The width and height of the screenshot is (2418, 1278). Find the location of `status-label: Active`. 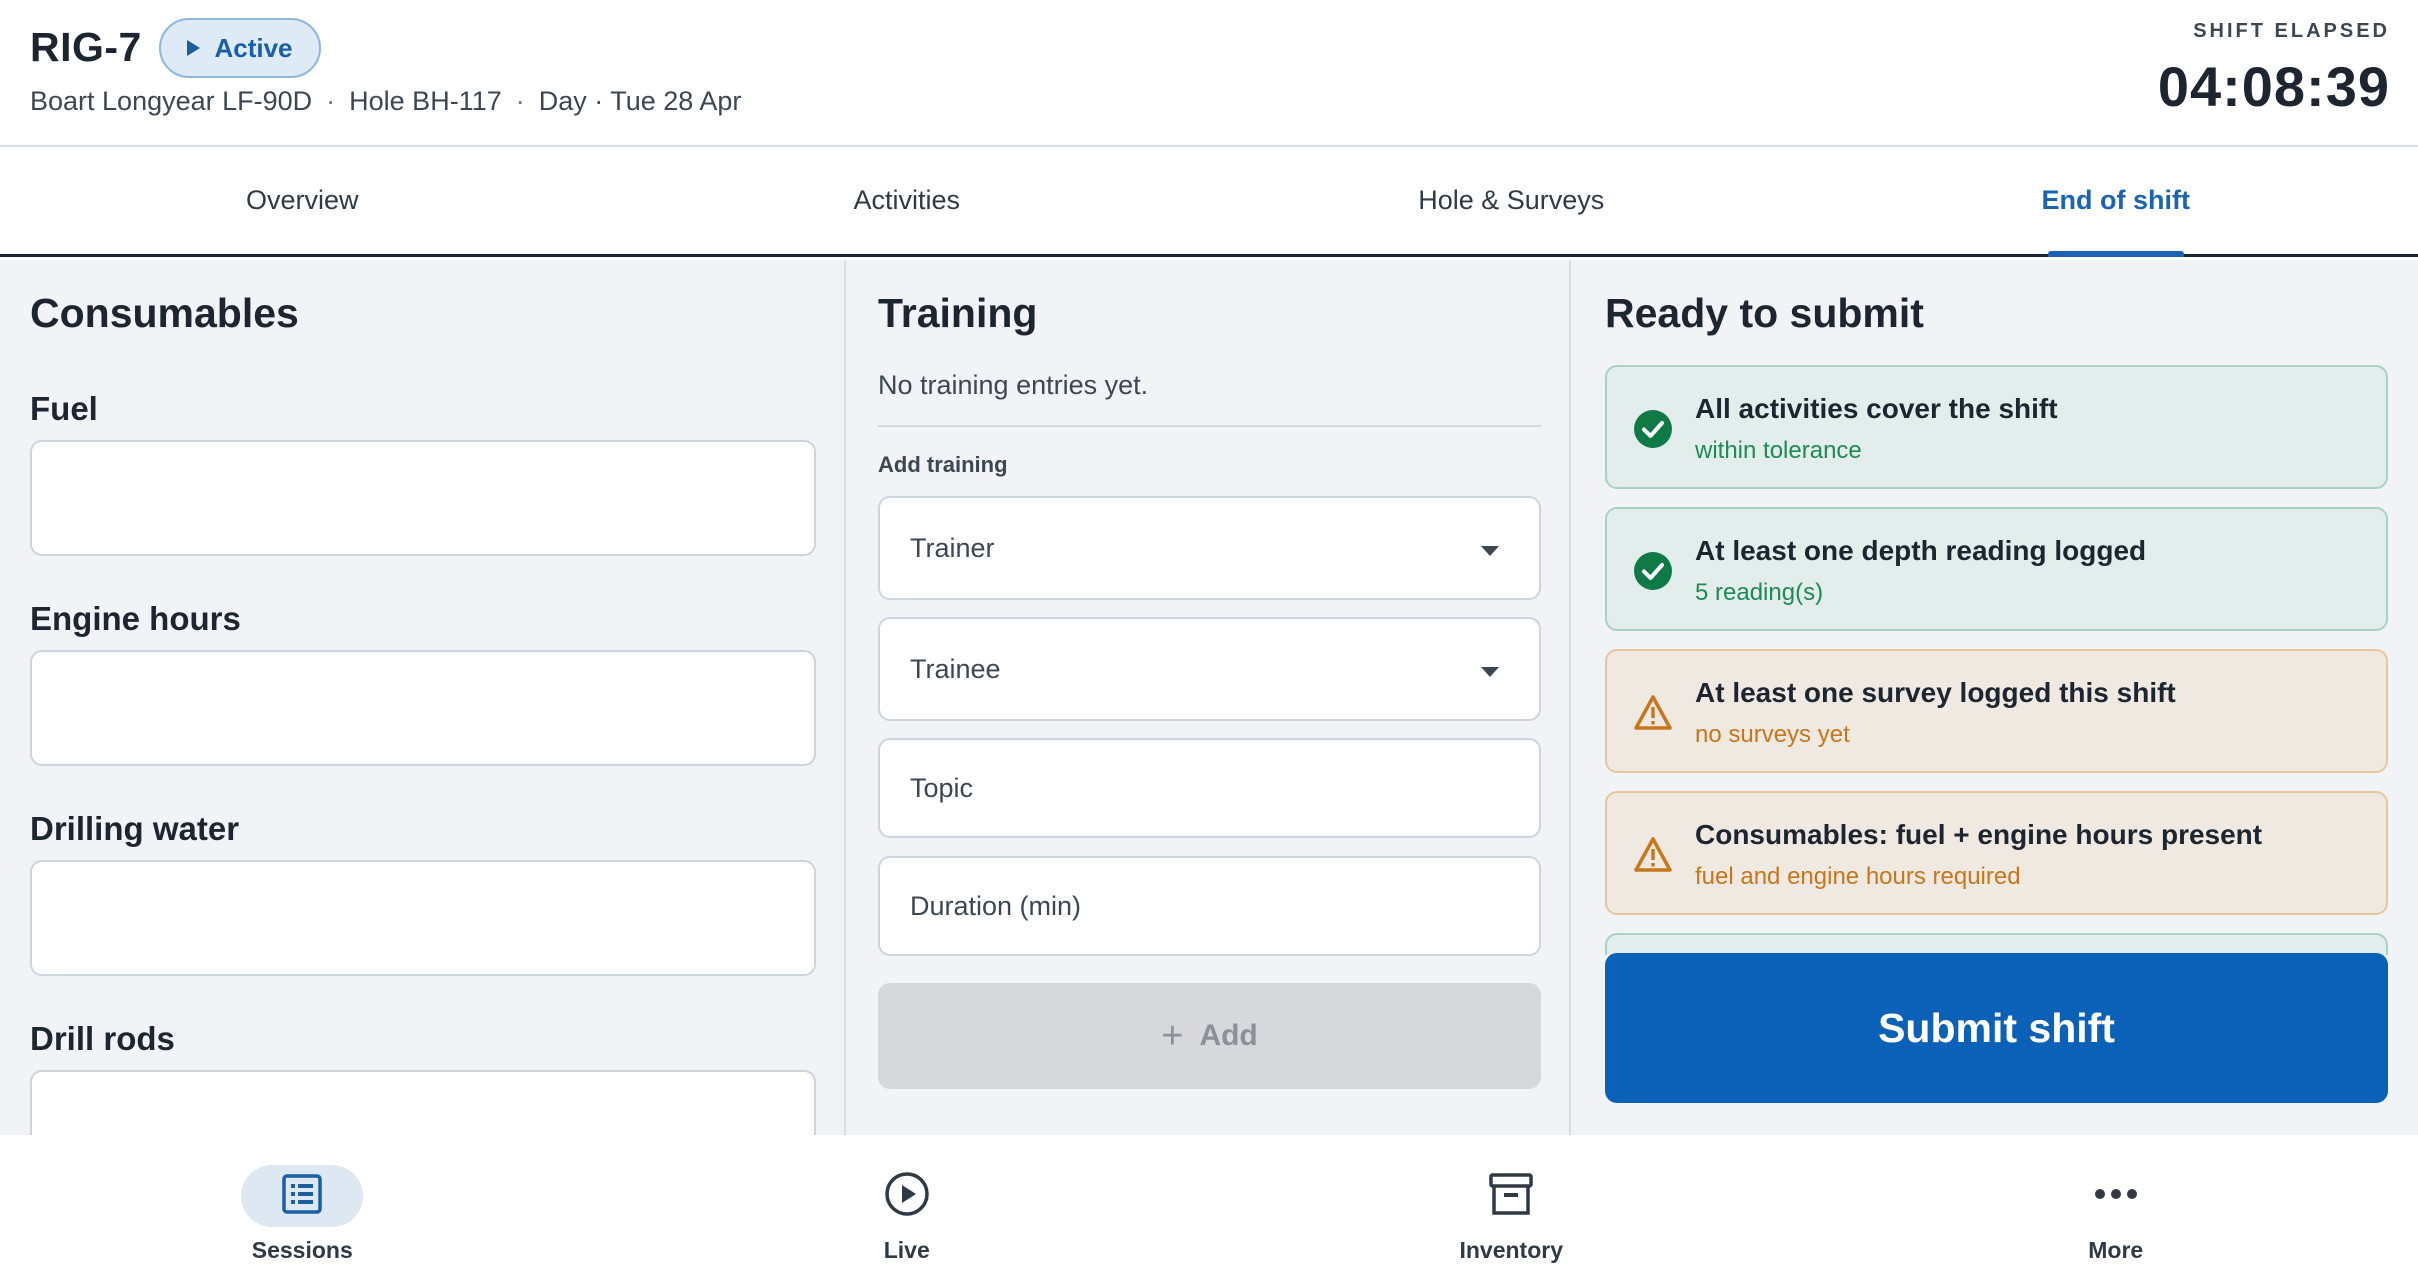

status-label: Active is located at coordinates (253, 47).